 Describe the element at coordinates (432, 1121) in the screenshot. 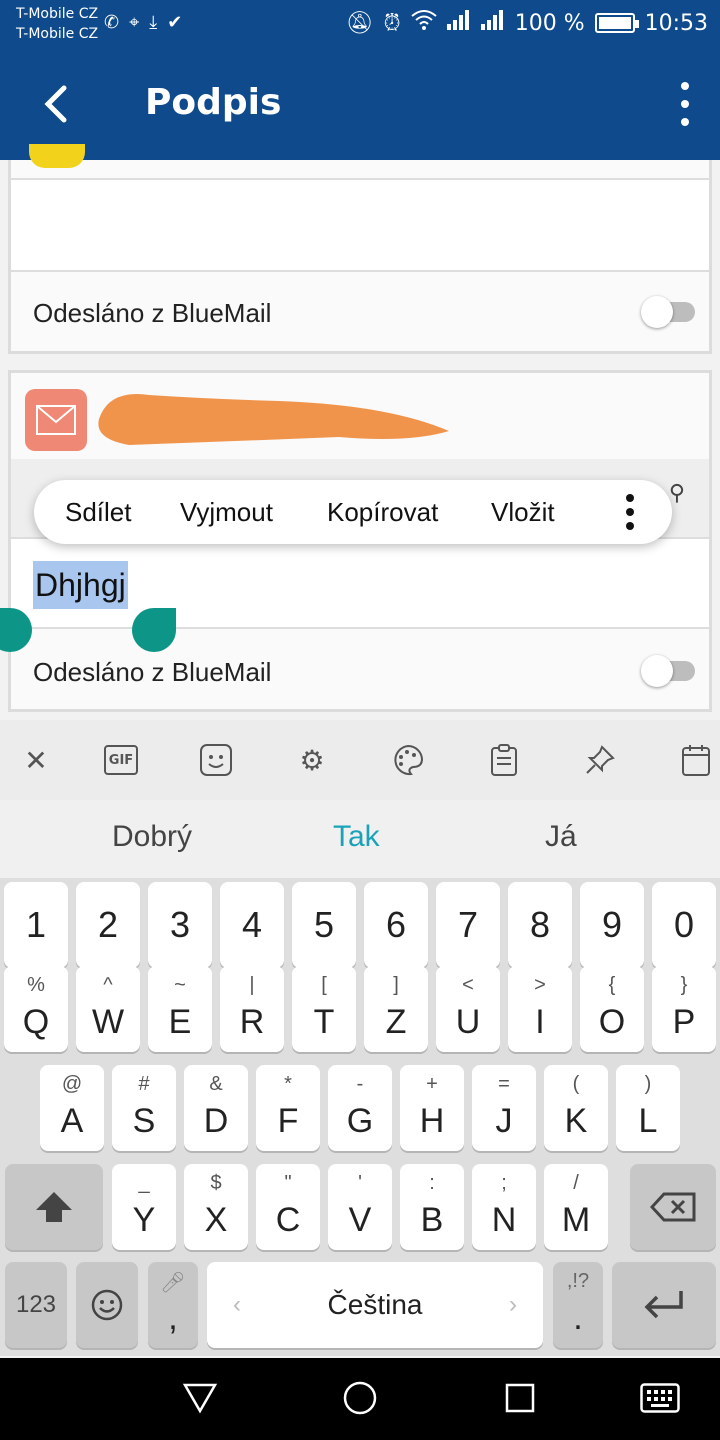

I see `key-letter: H` at that location.